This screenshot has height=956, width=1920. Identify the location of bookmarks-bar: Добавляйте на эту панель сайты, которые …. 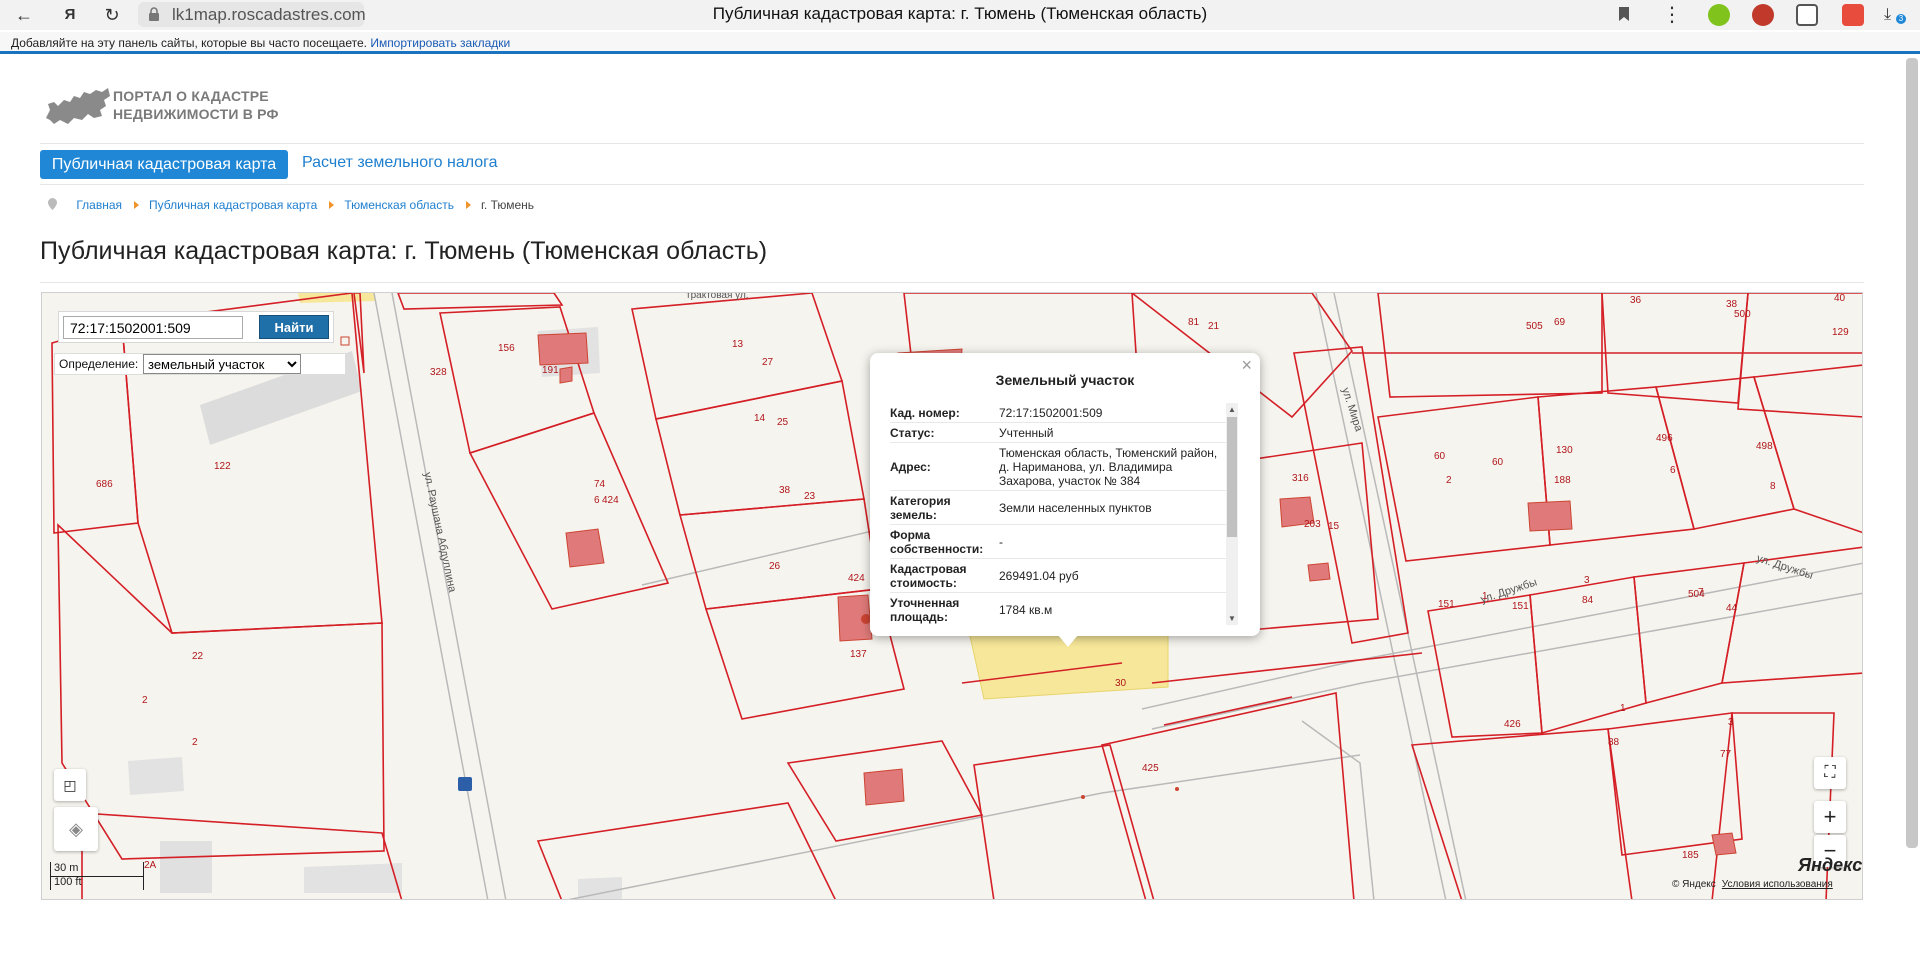
(960, 43).